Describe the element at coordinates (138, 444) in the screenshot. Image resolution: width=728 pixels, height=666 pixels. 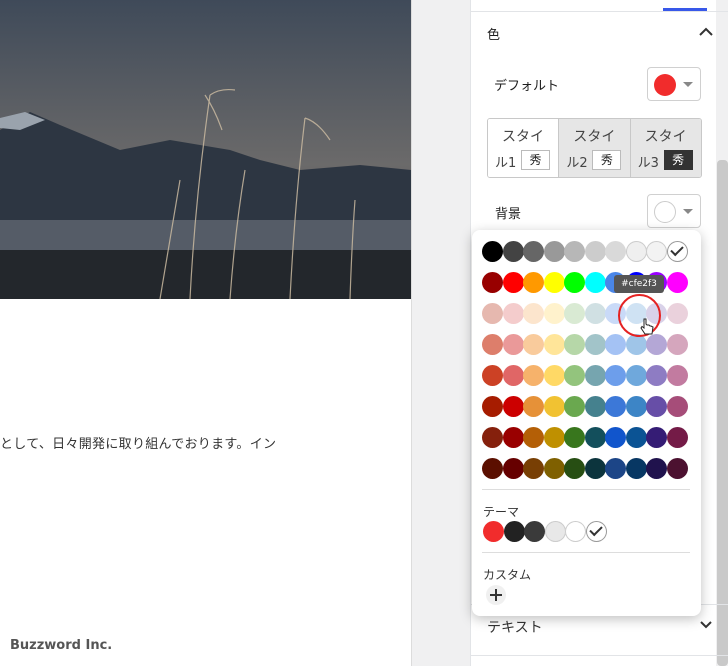
I see `body-text: として、日々開発に取り組んでおります。イン` at that location.